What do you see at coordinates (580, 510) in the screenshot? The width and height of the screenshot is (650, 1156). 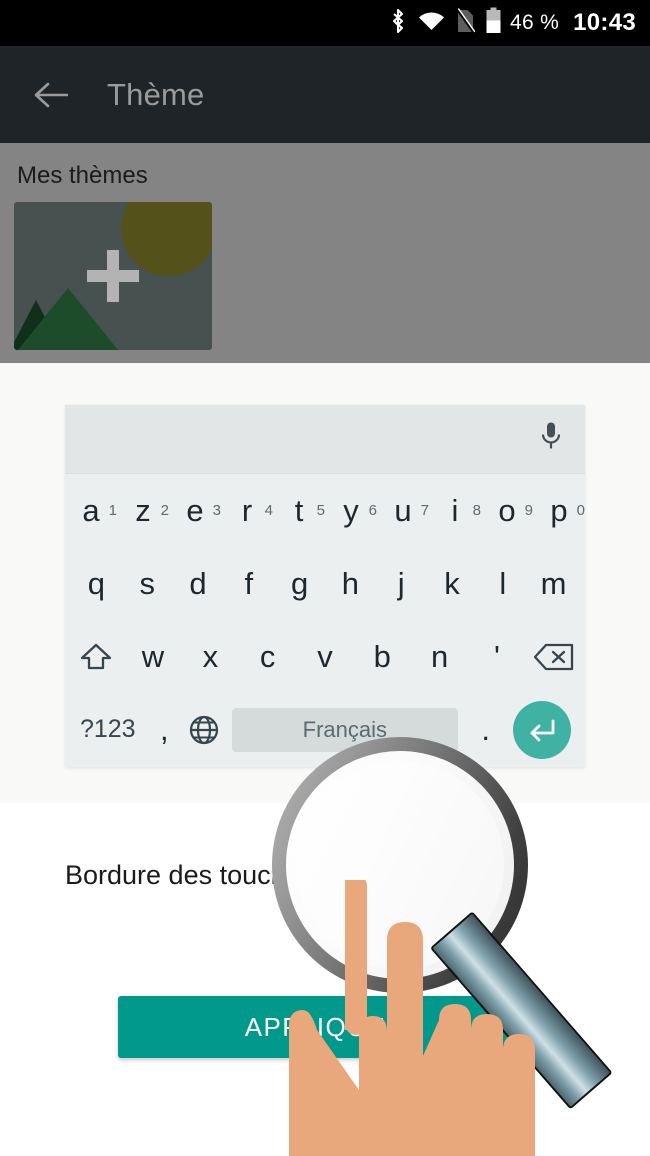 I see `key-p-number: 0` at bounding box center [580, 510].